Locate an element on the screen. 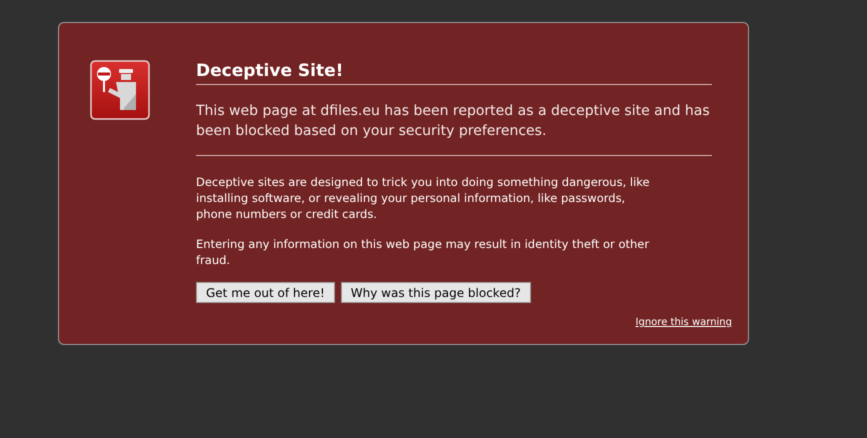 This screenshot has height=438, width=867. action-button: Why was this page blocked? is located at coordinates (435, 292).